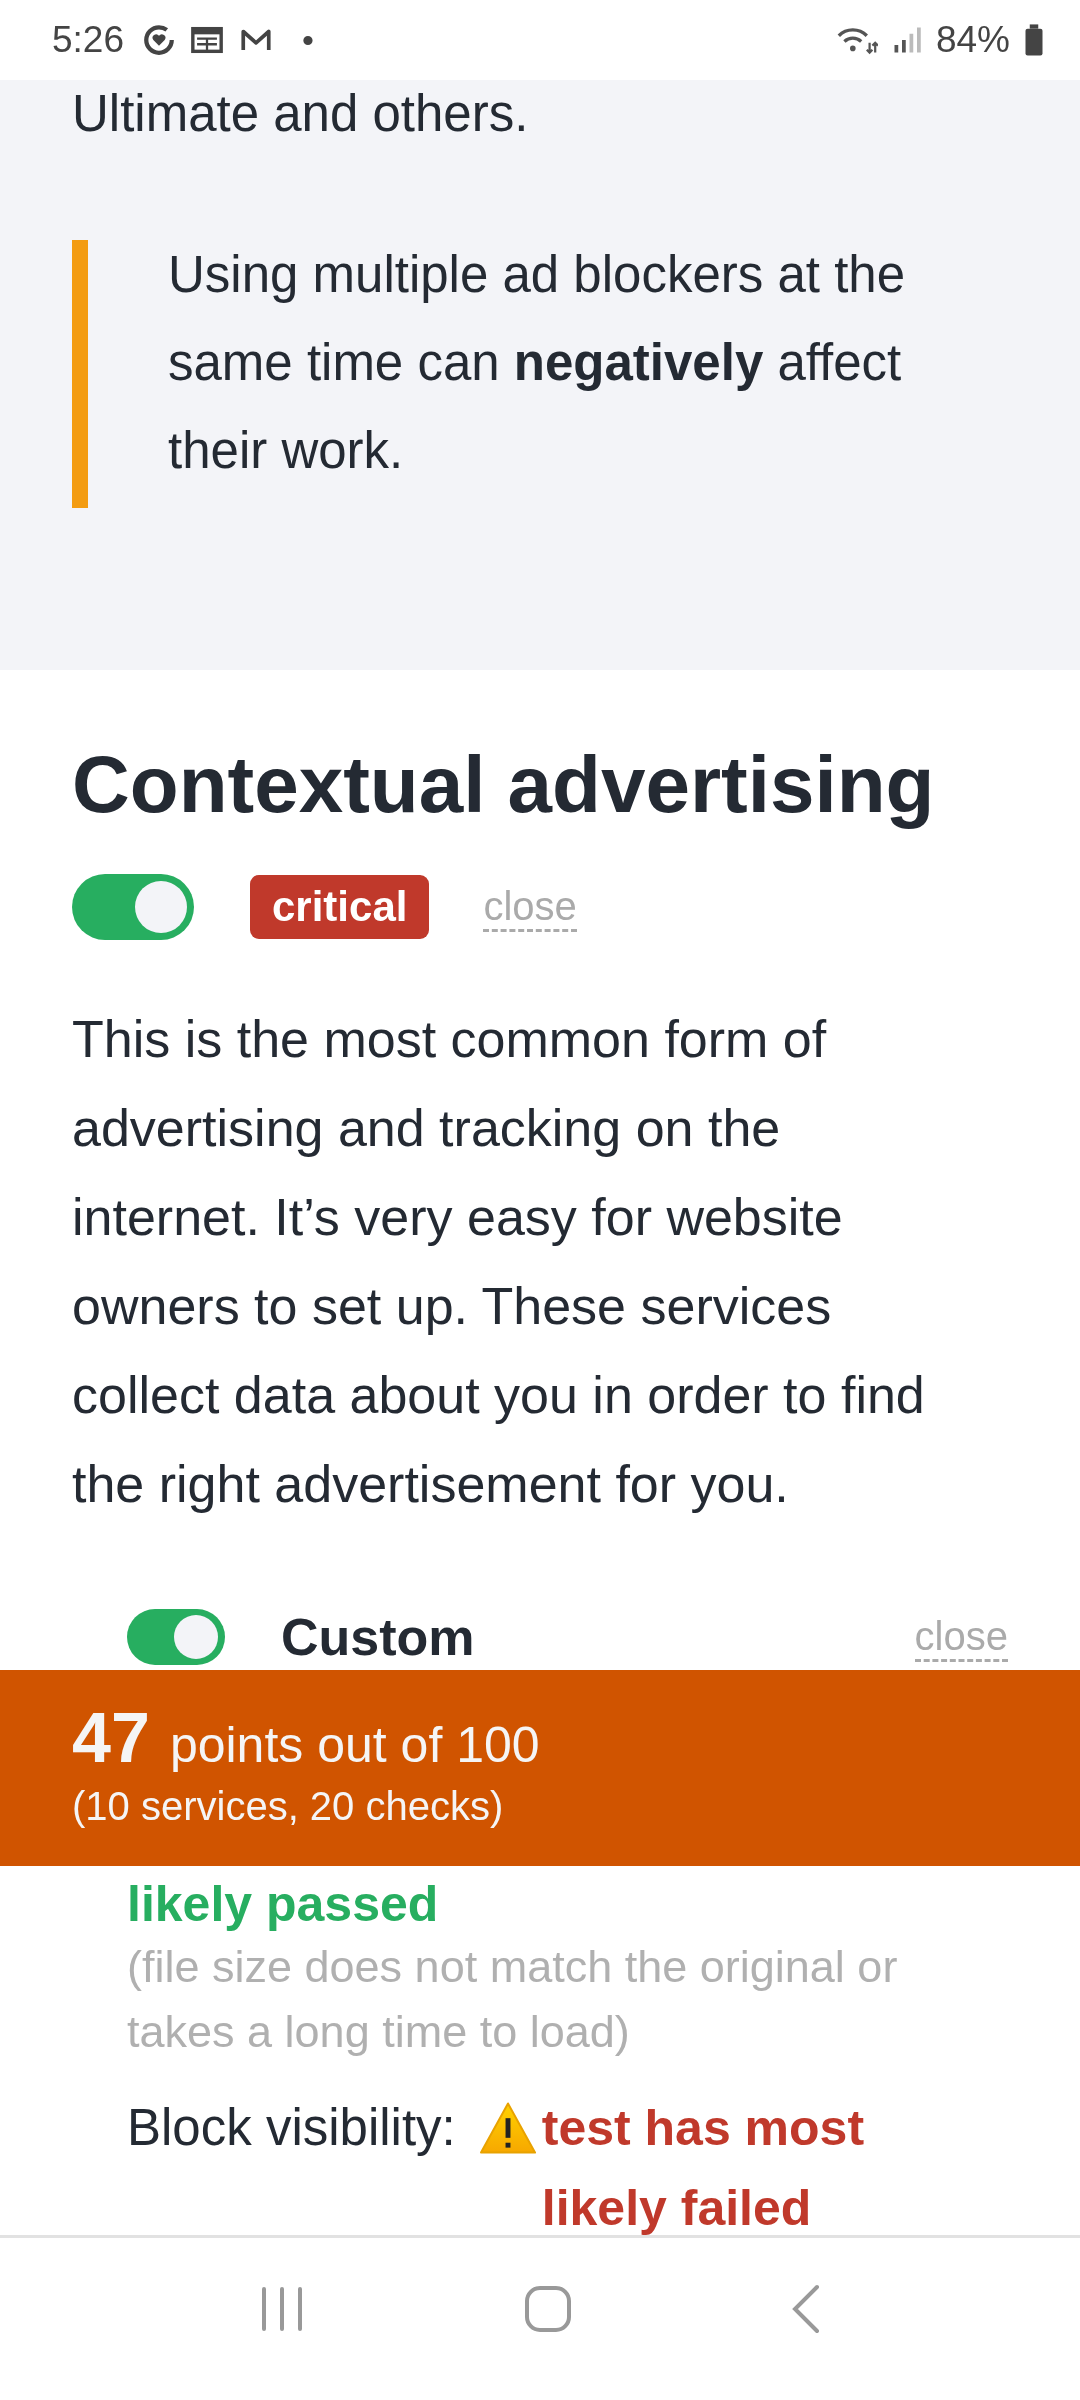  Describe the element at coordinates (504, 785) in the screenshot. I see `section-title: Contextual advertising` at that location.